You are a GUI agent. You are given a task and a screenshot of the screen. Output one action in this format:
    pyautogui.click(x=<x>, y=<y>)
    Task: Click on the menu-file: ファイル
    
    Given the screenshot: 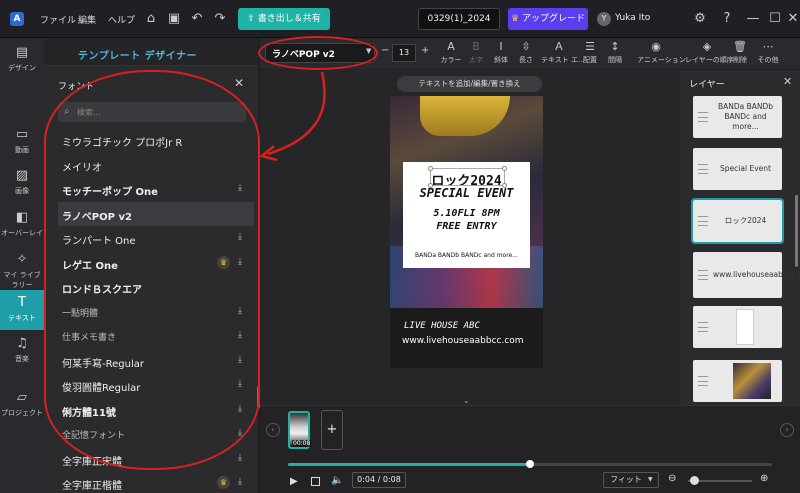 What is the action you would take?
    pyautogui.click(x=58, y=19)
    